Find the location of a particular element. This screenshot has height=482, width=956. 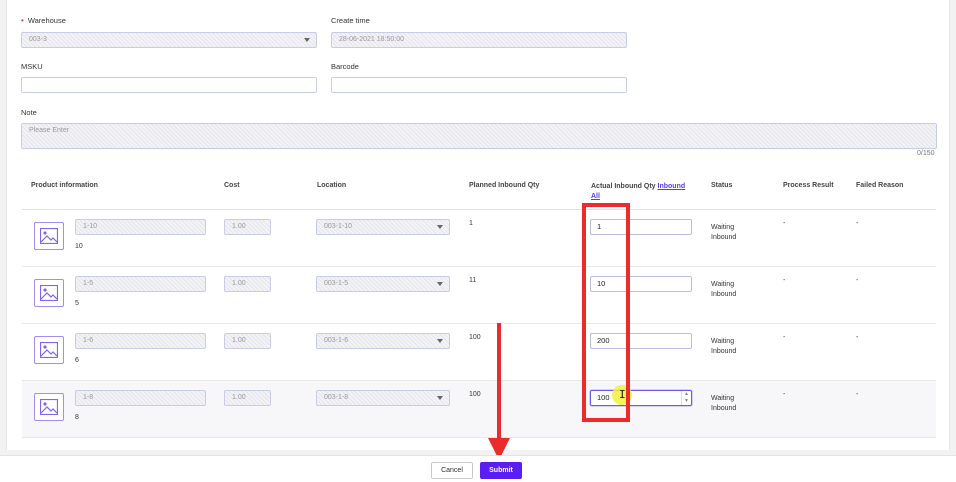

col-header-status: Status is located at coordinates (722, 185).